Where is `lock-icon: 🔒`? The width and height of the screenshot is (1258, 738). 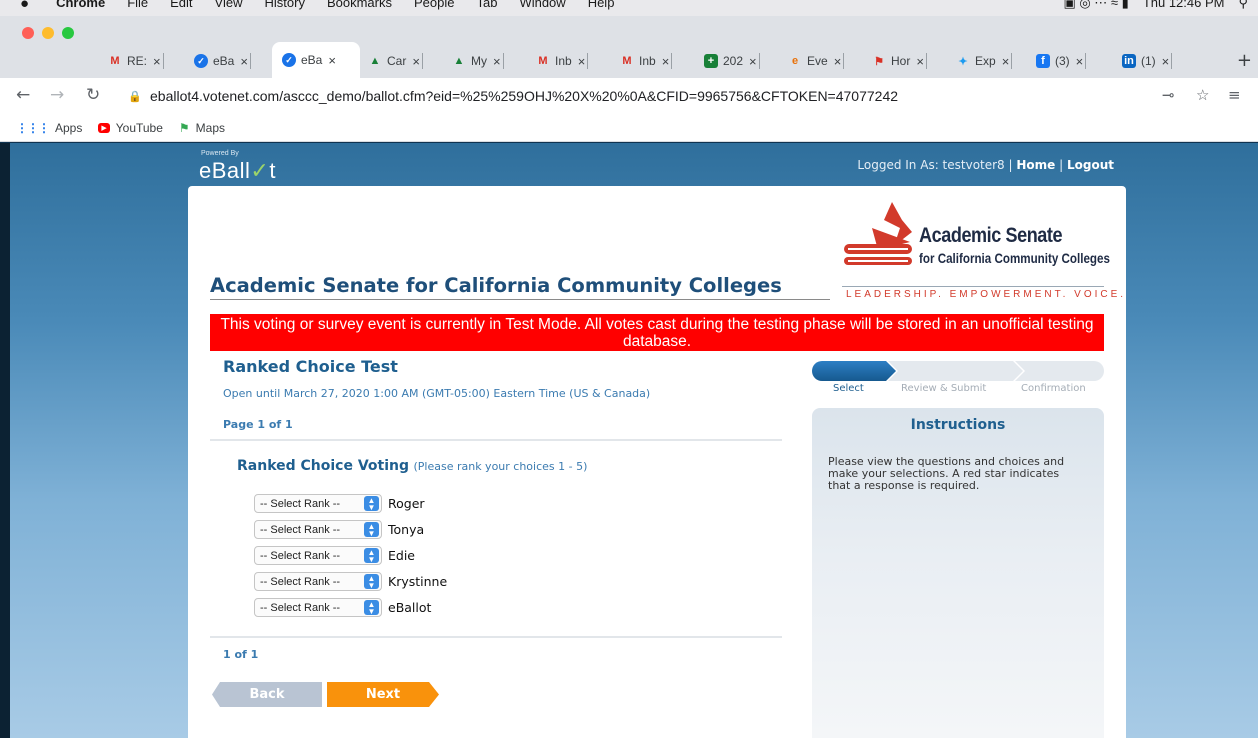
lock-icon: 🔒 is located at coordinates (135, 96).